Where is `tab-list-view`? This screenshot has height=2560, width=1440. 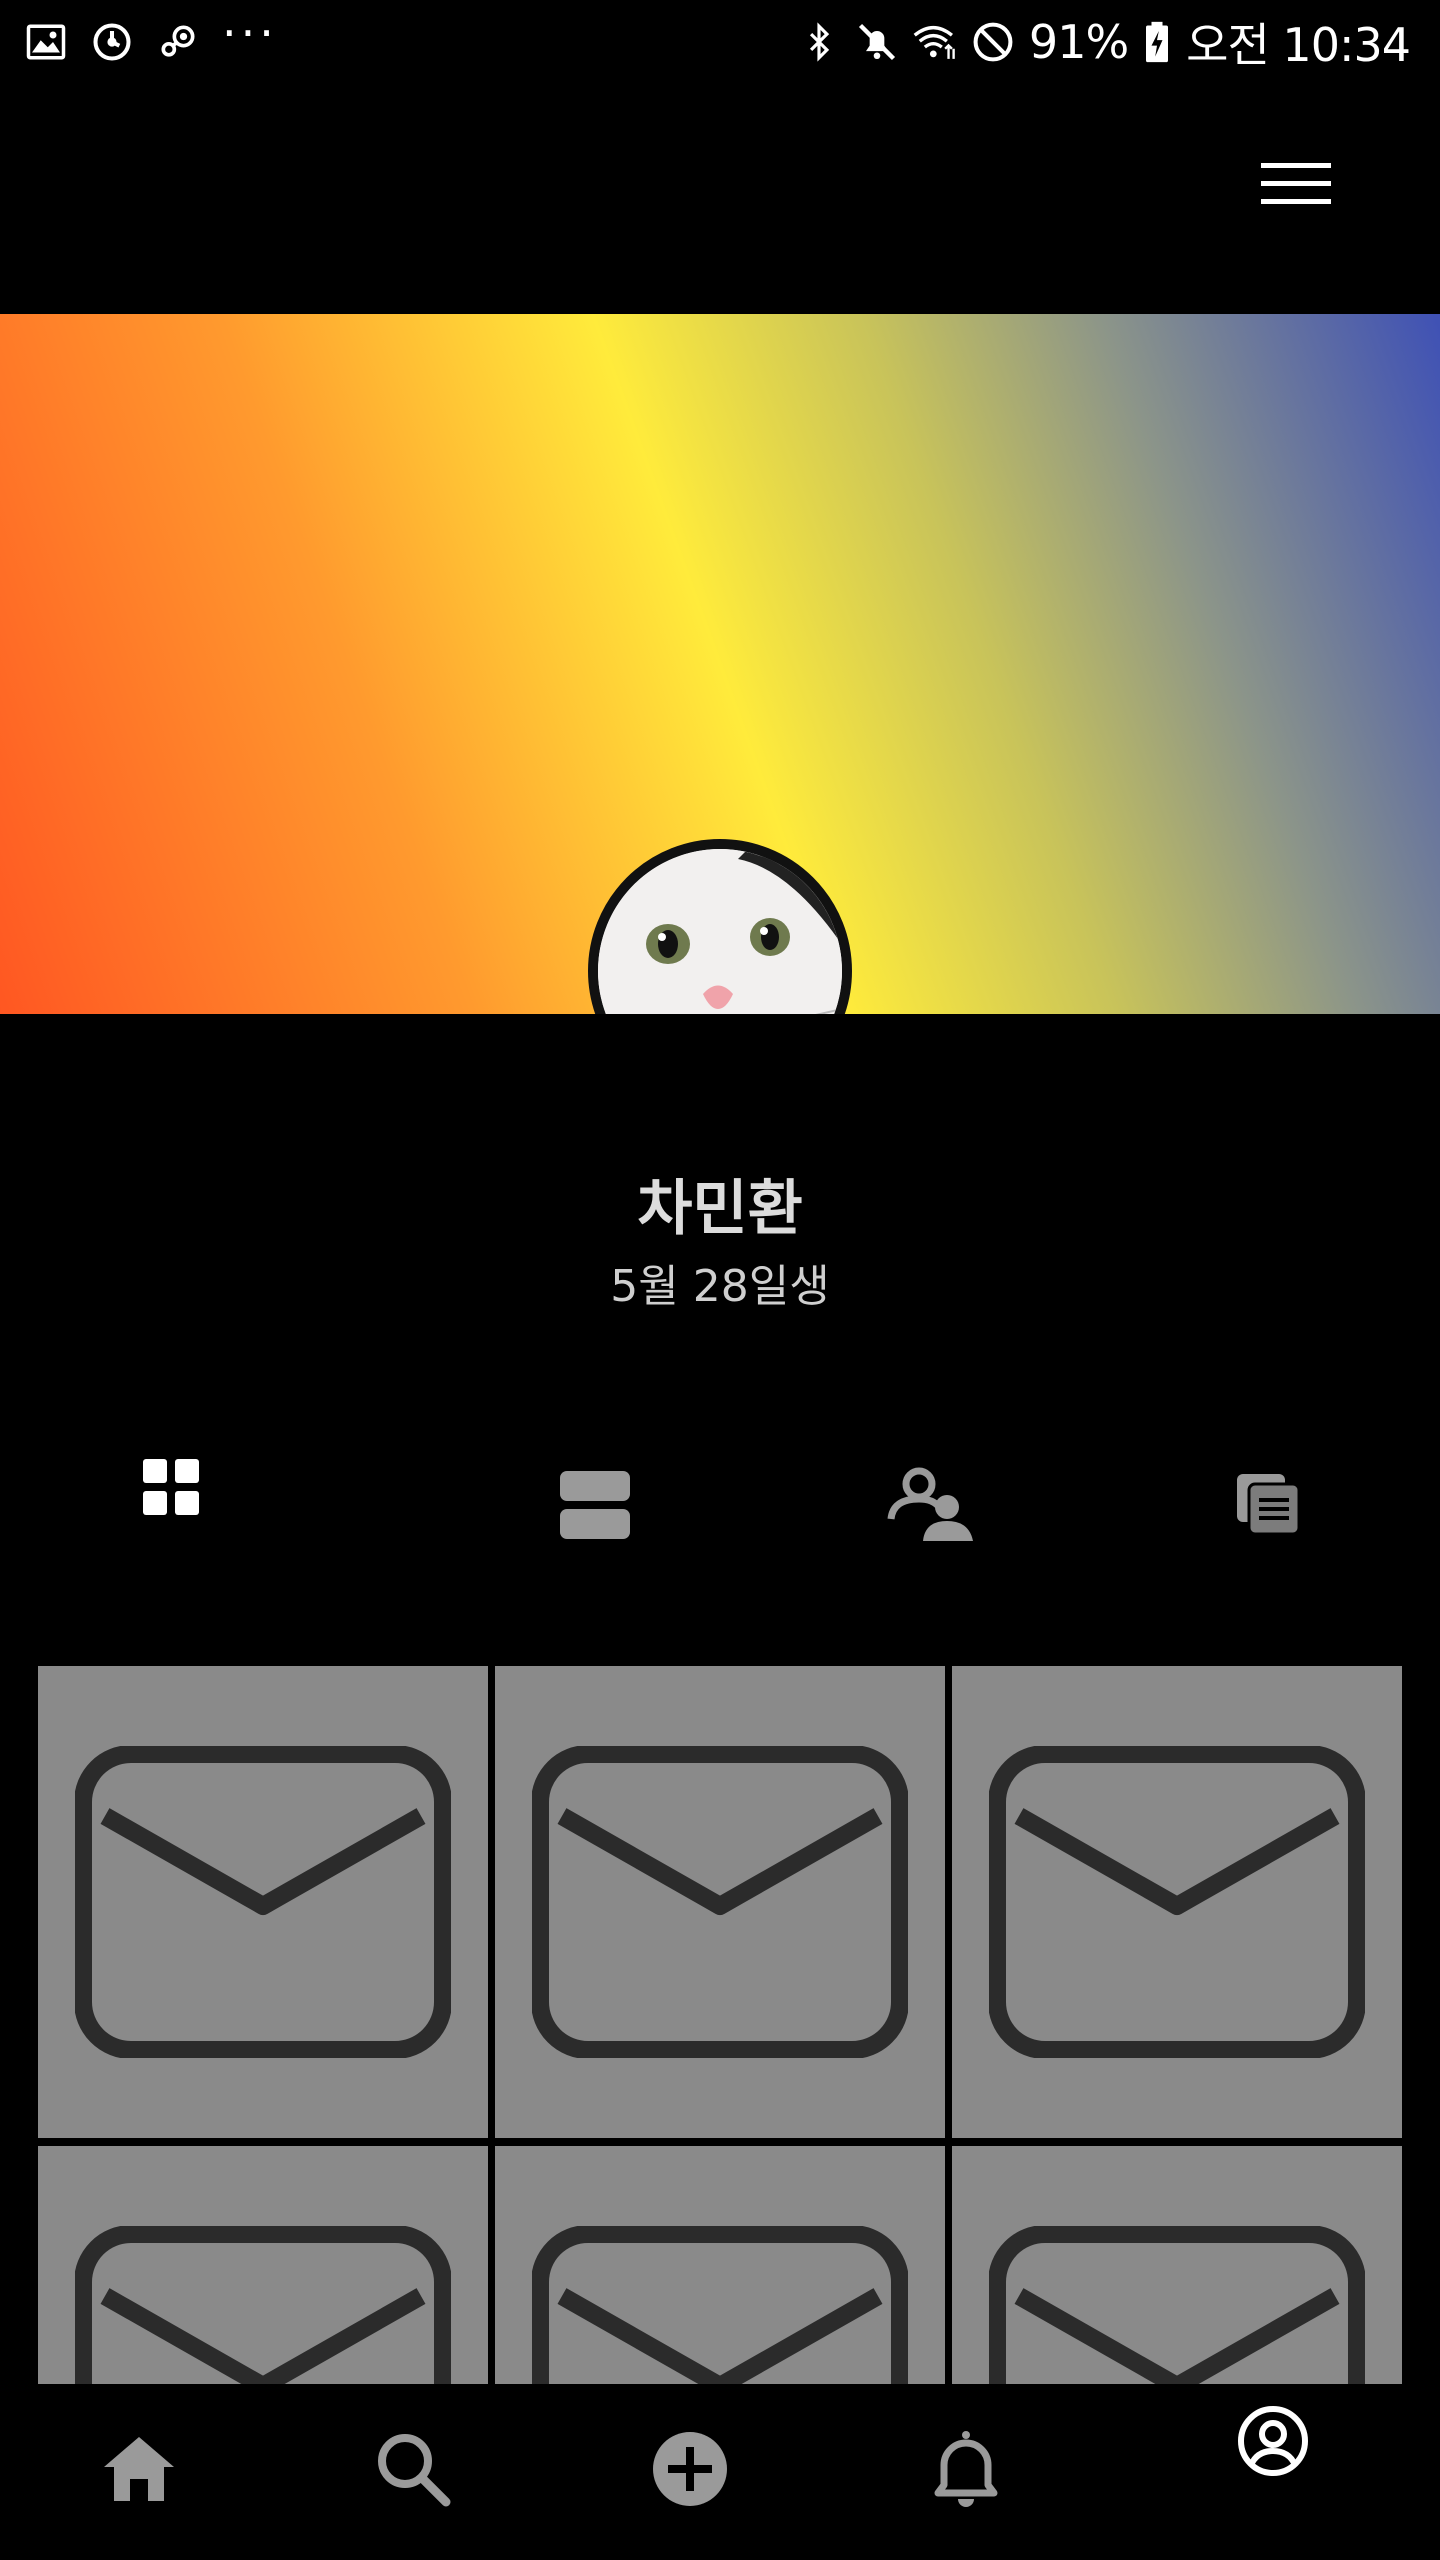 tab-list-view is located at coordinates (594, 1505).